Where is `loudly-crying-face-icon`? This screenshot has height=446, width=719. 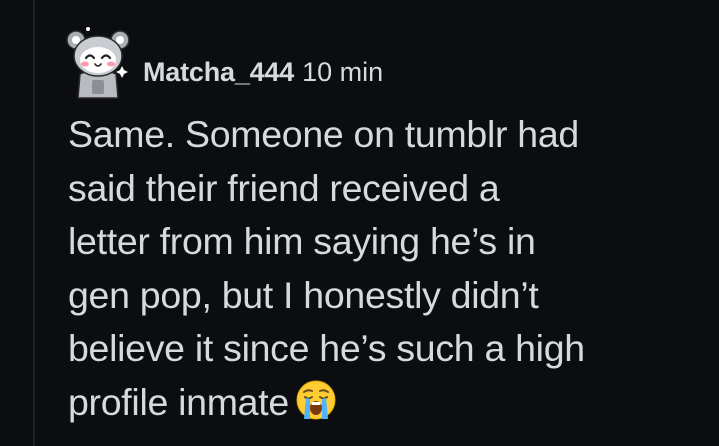 loudly-crying-face-icon is located at coordinates (316, 400).